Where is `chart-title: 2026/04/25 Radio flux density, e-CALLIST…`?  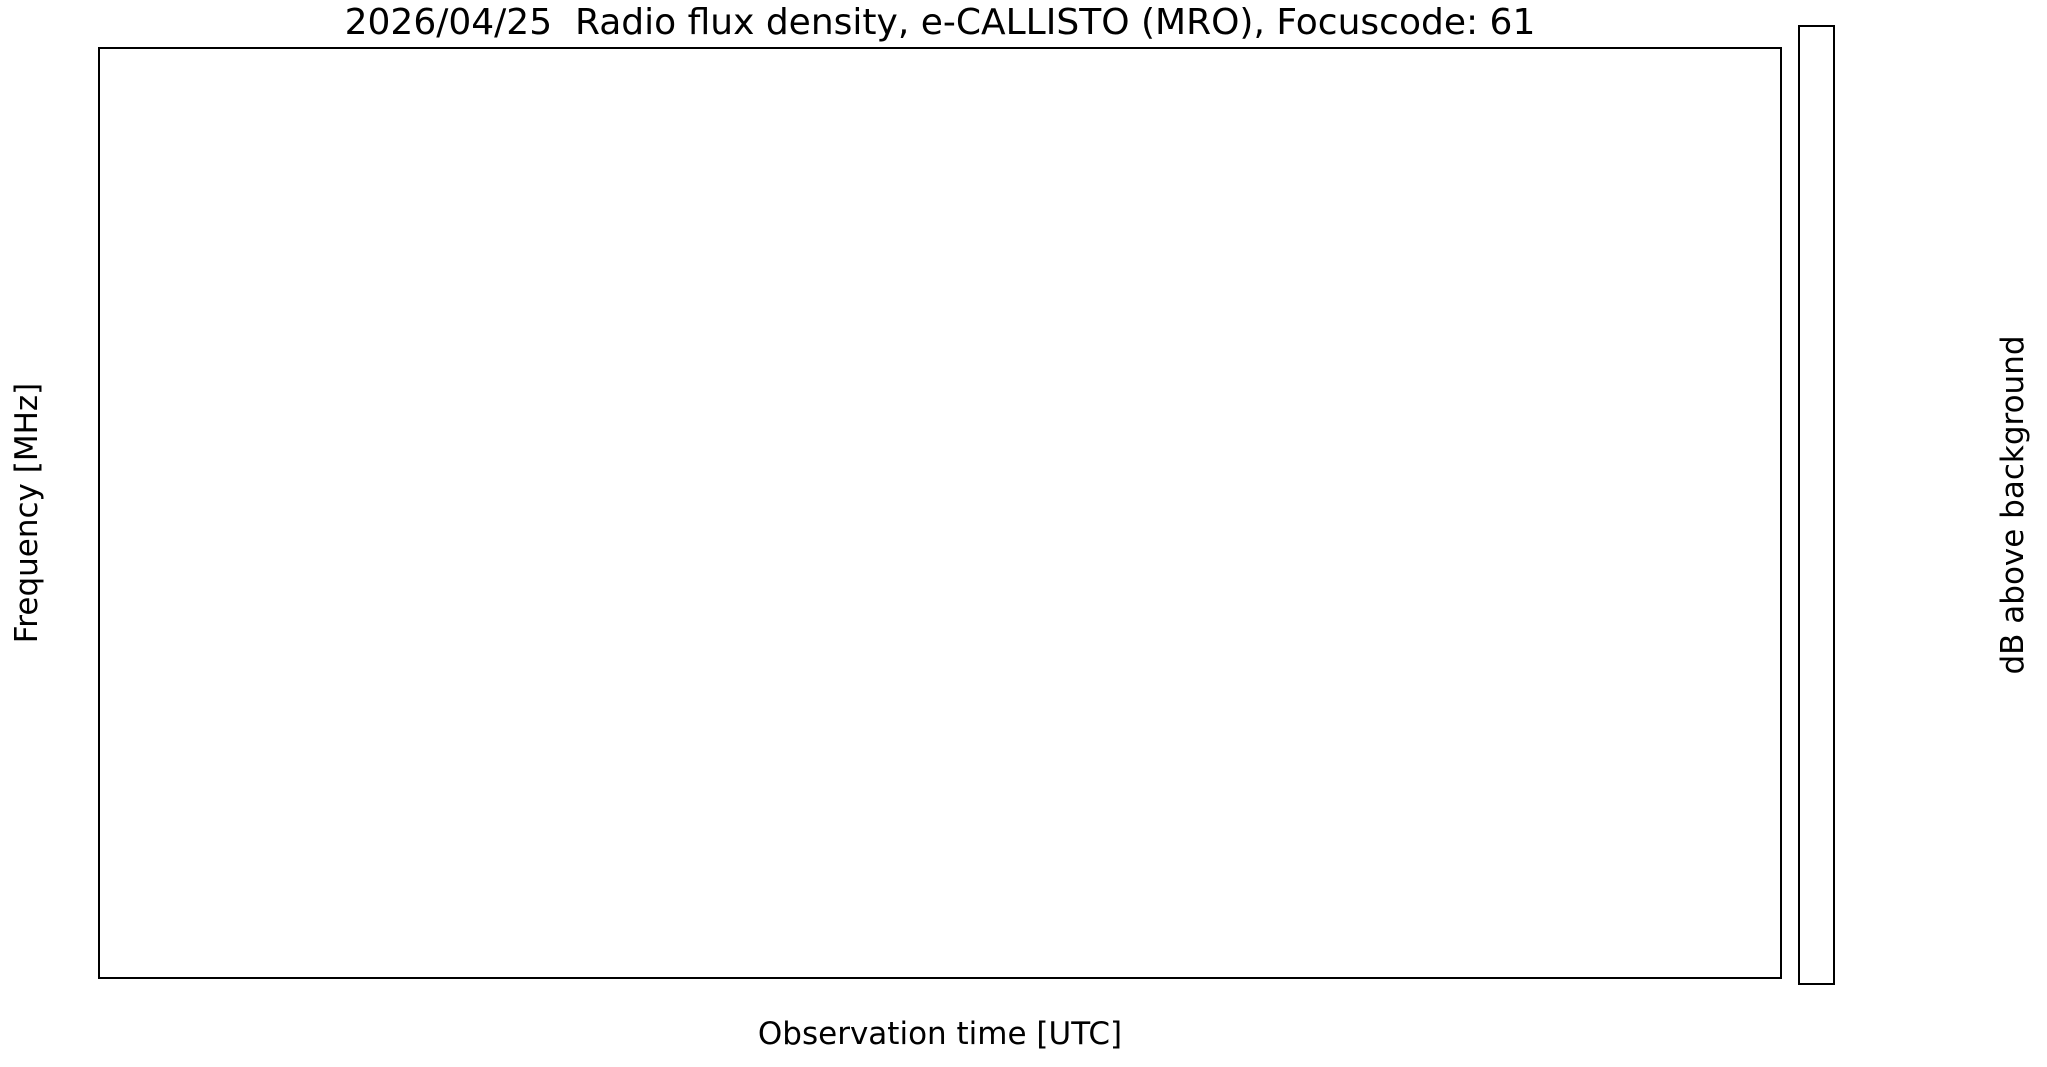
chart-title: 2026/04/25 Radio flux density, e-CALLIST… is located at coordinates (940, 22).